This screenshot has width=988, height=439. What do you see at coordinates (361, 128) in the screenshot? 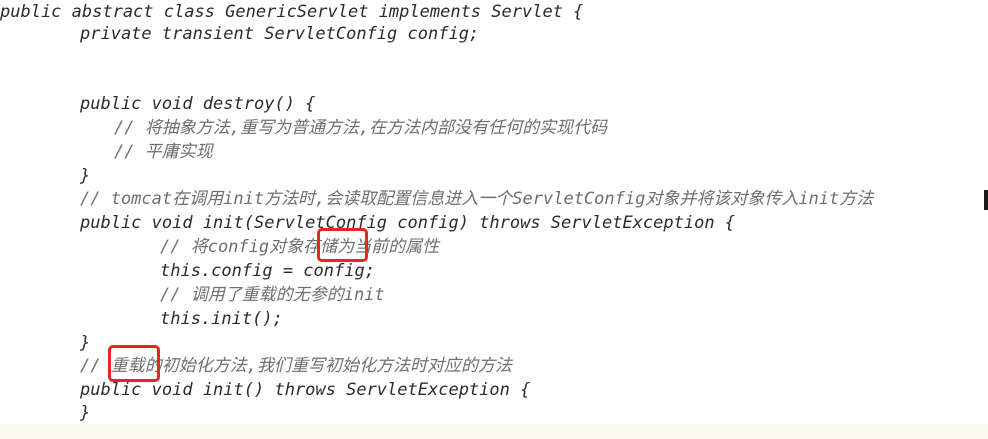
I see `code-comment-destroy-1: // 将抽象方法,重写为普通方法,在方法内部没有任何的实现代码` at bounding box center [361, 128].